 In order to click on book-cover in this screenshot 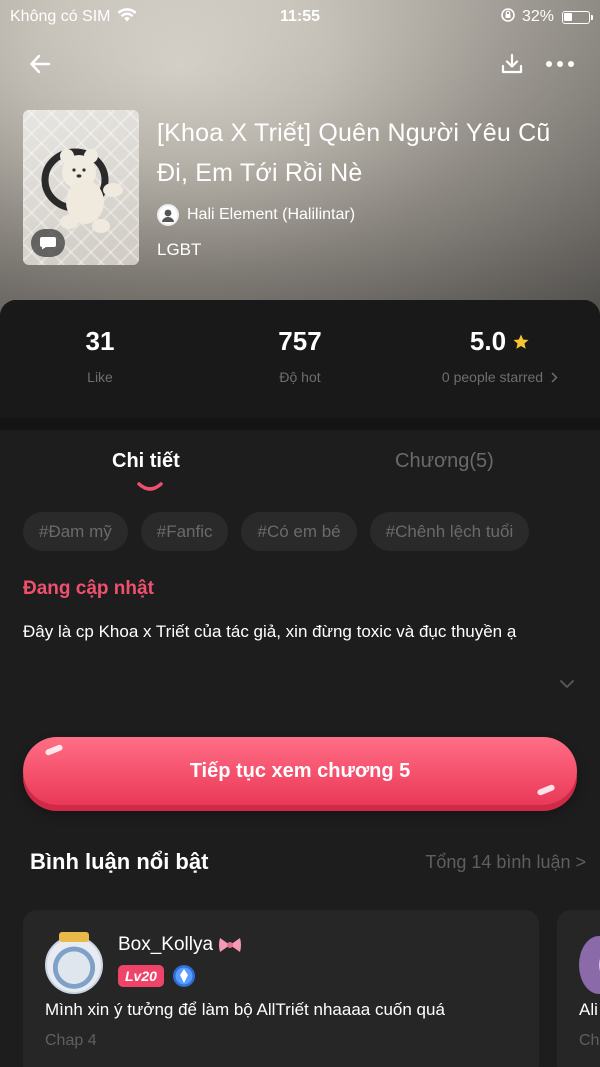, I will do `click(81, 187)`.